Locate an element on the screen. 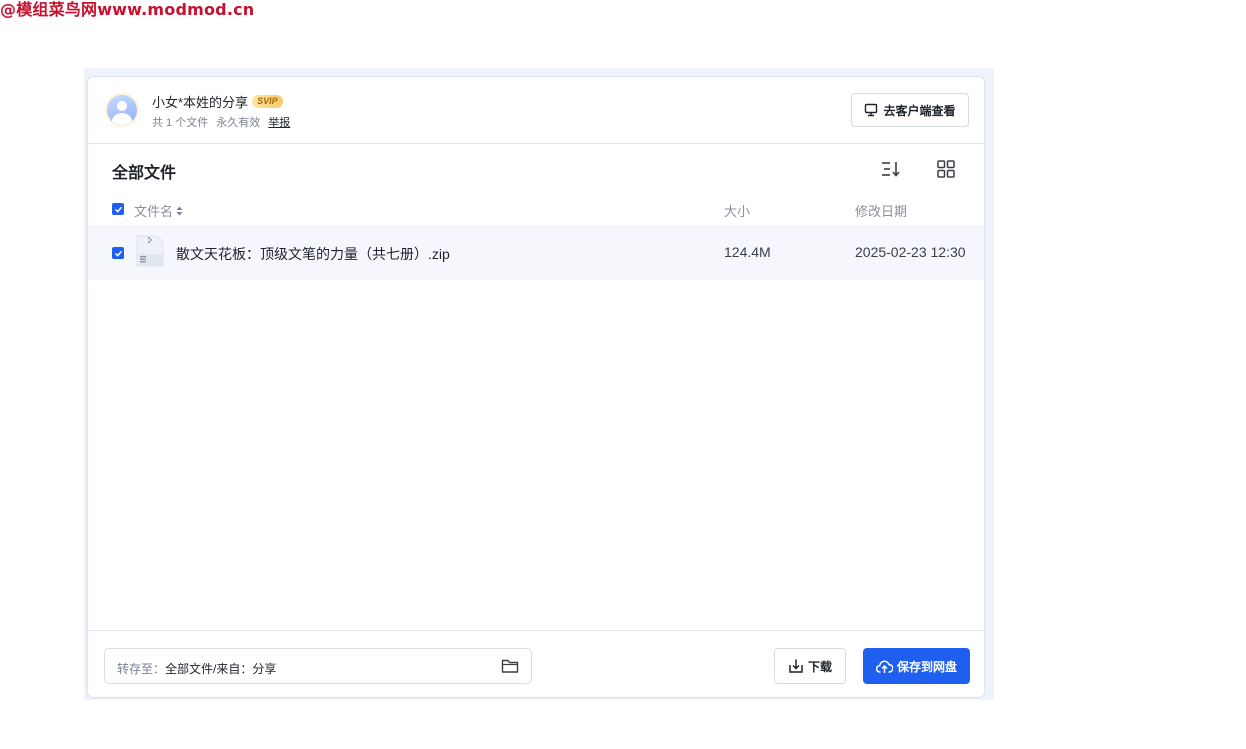 Image resolution: width=1246 pixels, height=749 pixels. zip-file-icon is located at coordinates (150, 251).